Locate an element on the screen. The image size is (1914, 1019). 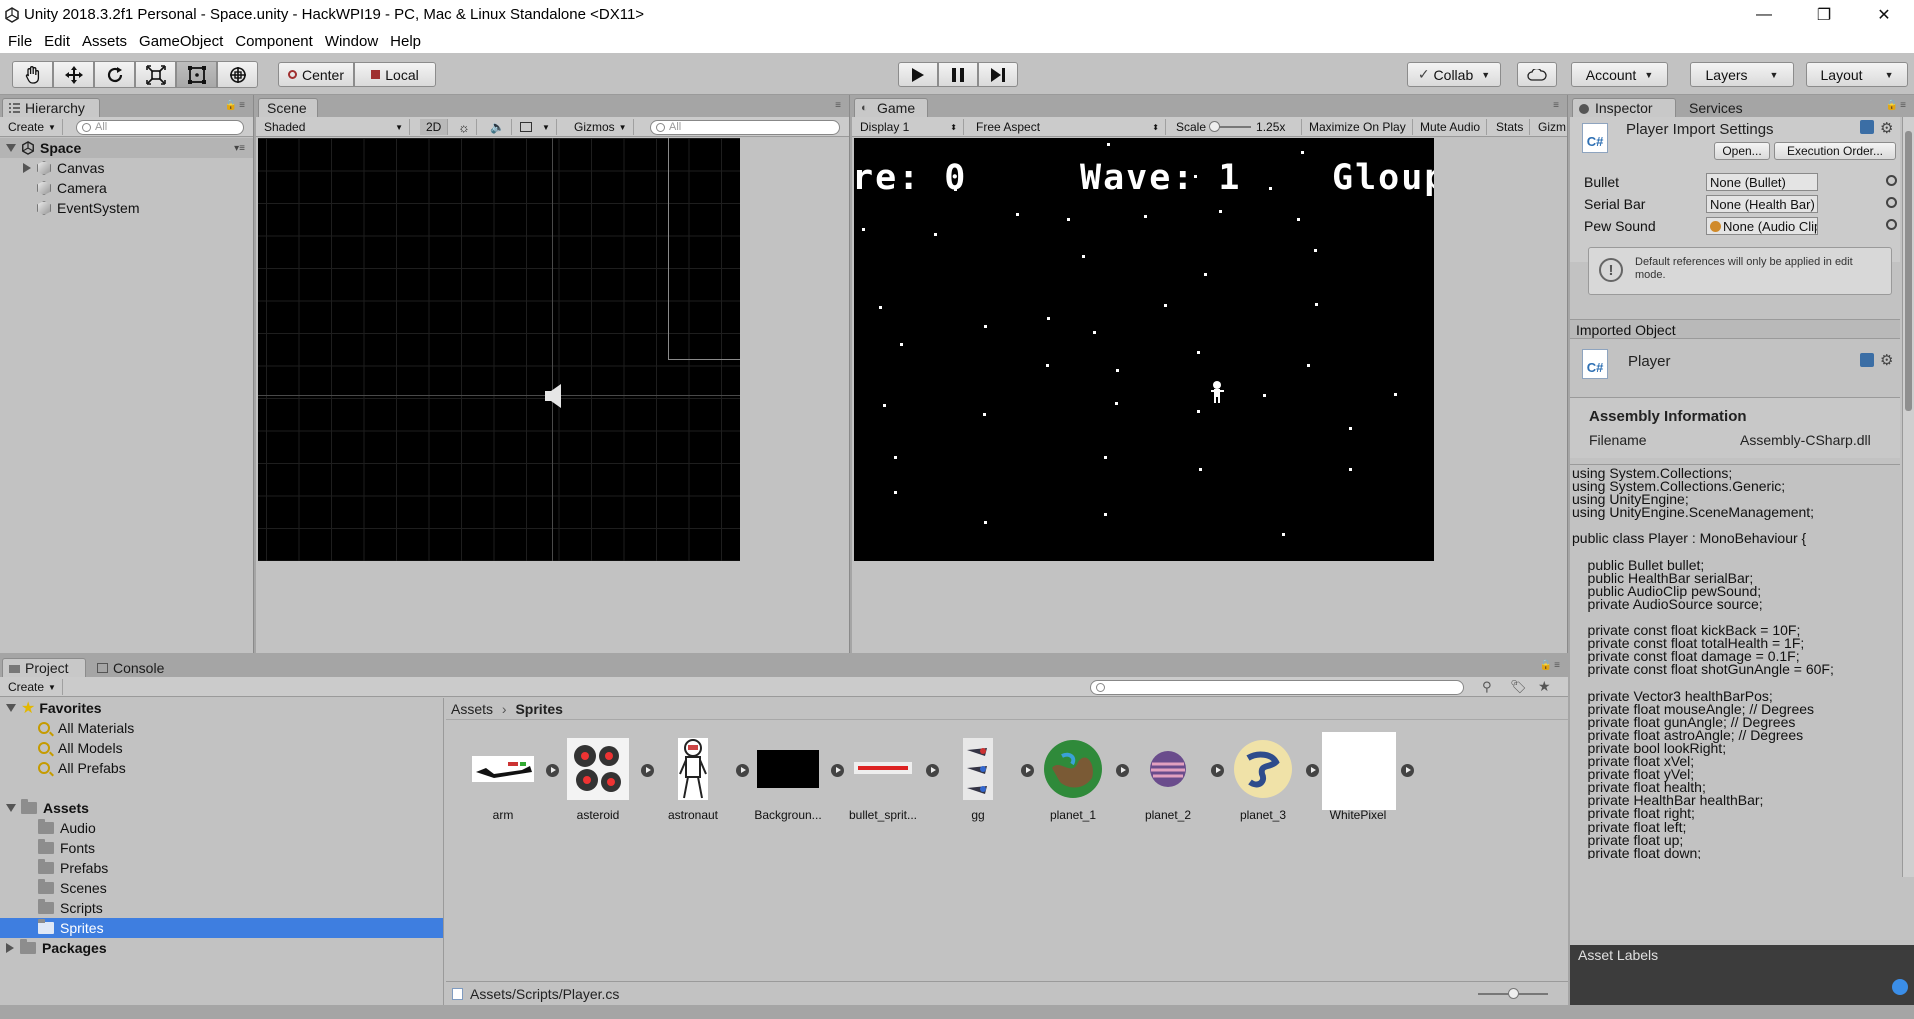
scale-slider-thumb is located at coordinates (1215, 126).